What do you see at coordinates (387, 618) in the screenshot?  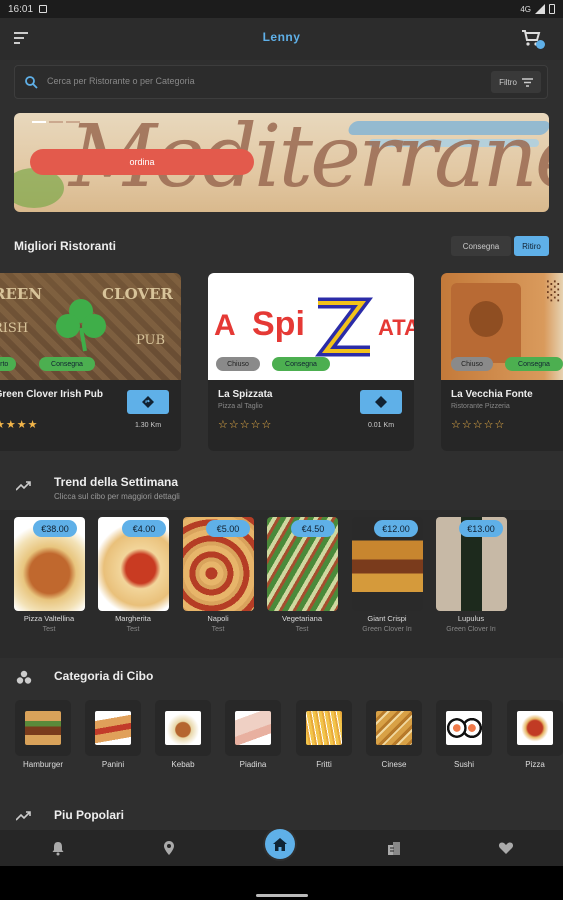 I see `trend-item-name: Giant Crispi` at bounding box center [387, 618].